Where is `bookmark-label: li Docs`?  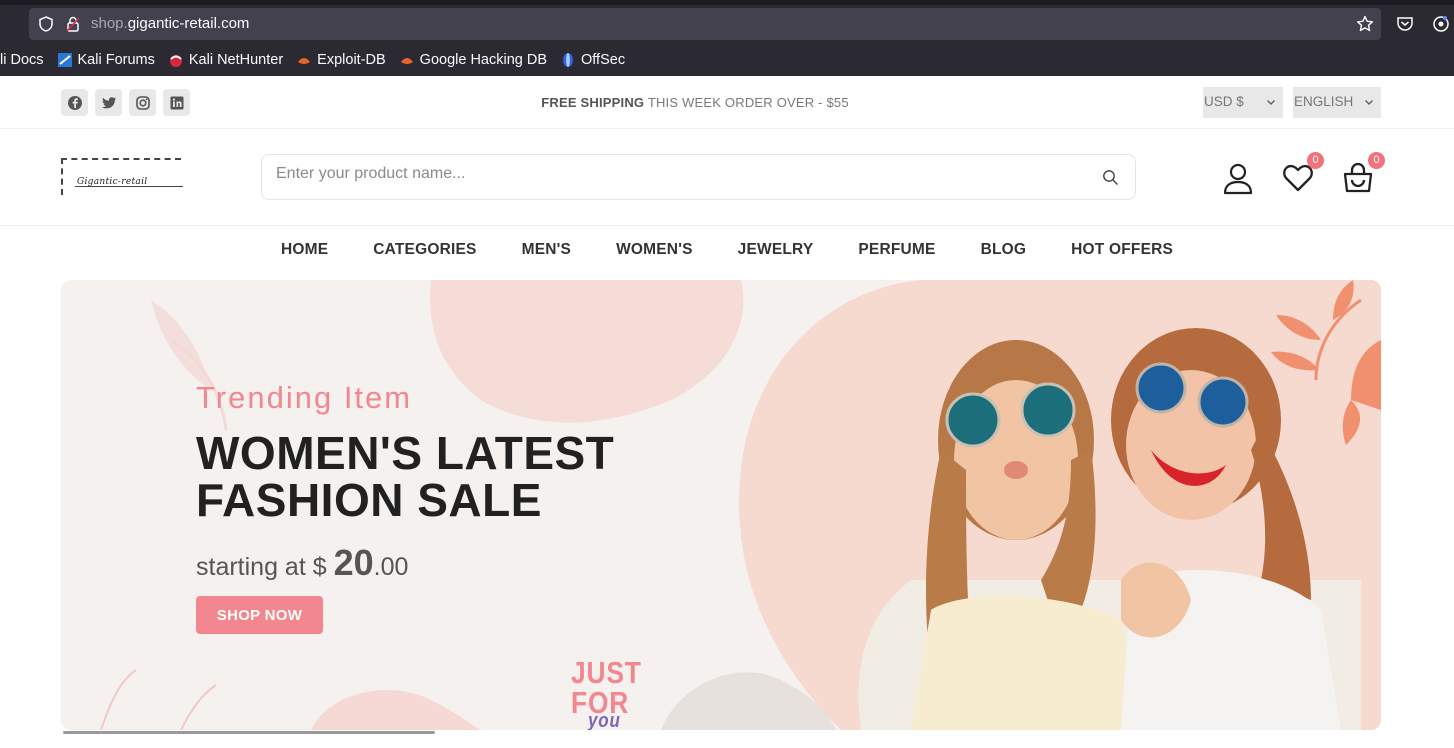 bookmark-label: li Docs is located at coordinates (22, 60).